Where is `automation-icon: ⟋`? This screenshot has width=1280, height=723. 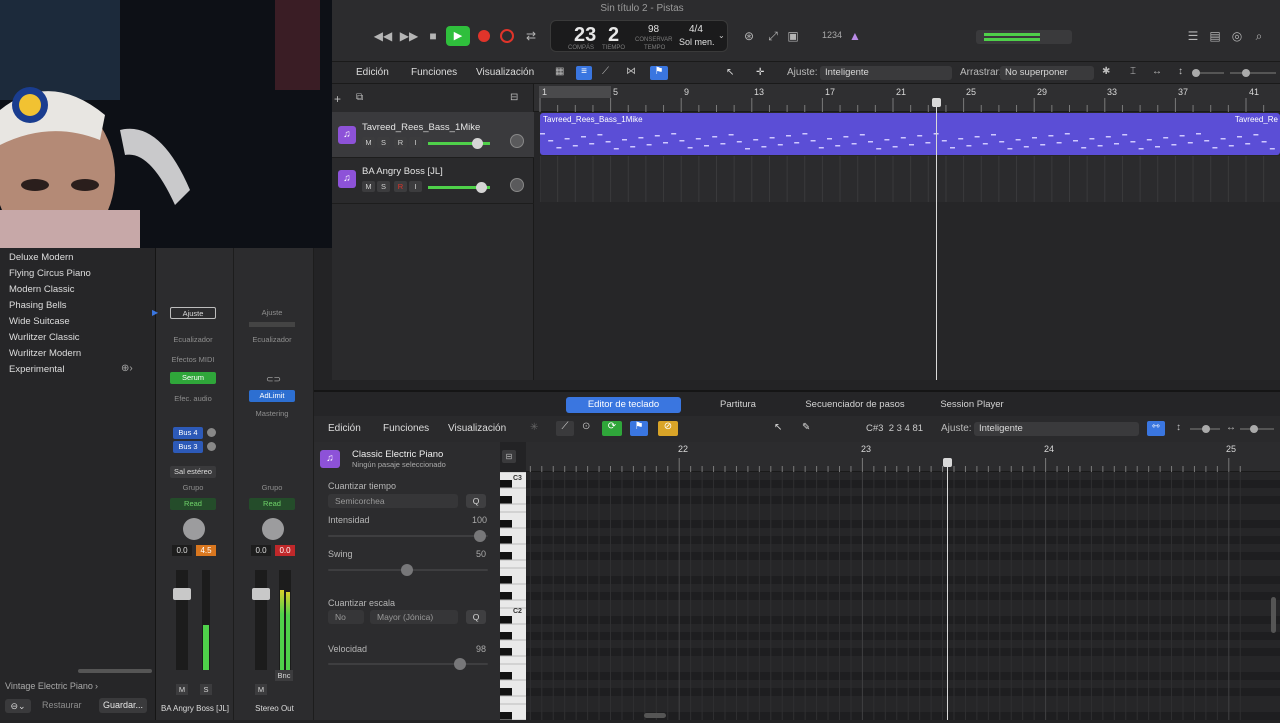
automation-icon: ⟋ is located at coordinates (605, 71).